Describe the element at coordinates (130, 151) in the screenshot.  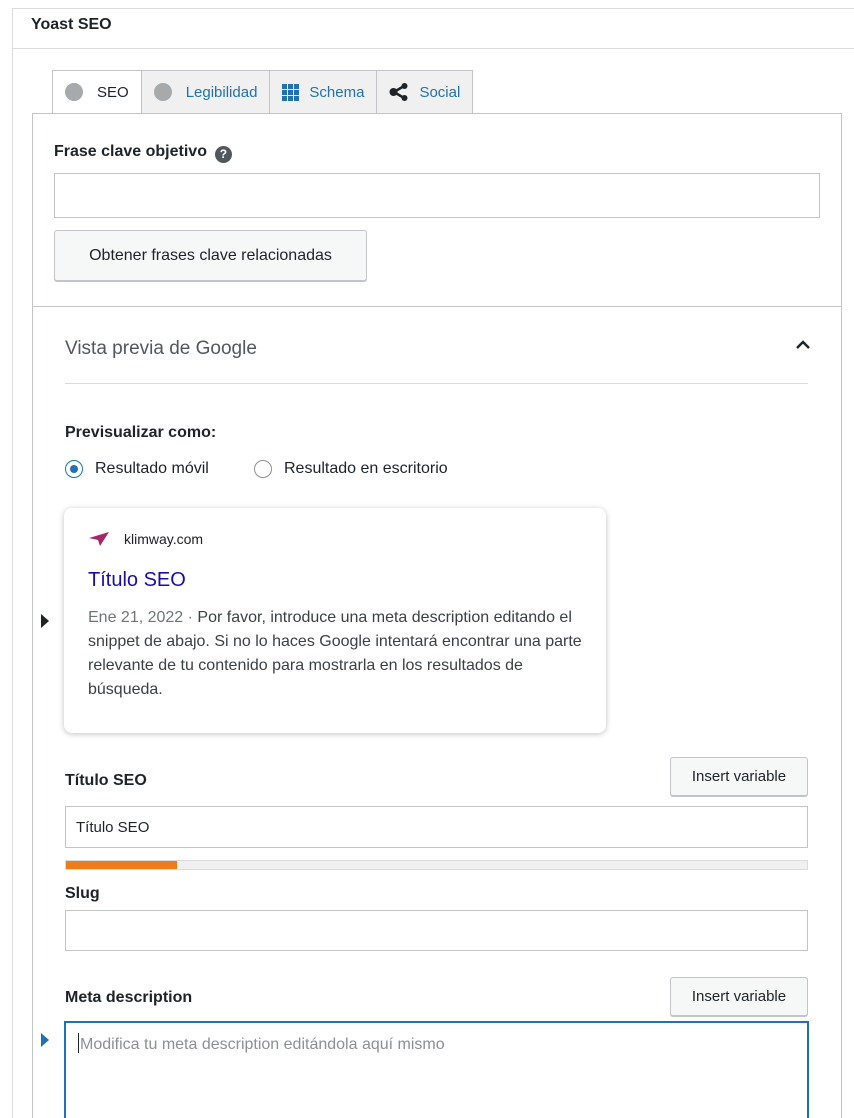
I see `keyphrase-label-text: Frase clave objetivo` at that location.